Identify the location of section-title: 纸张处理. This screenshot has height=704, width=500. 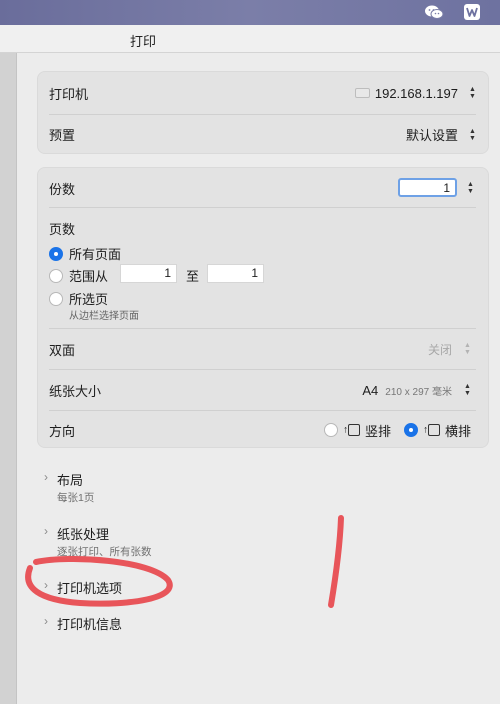
(83, 534).